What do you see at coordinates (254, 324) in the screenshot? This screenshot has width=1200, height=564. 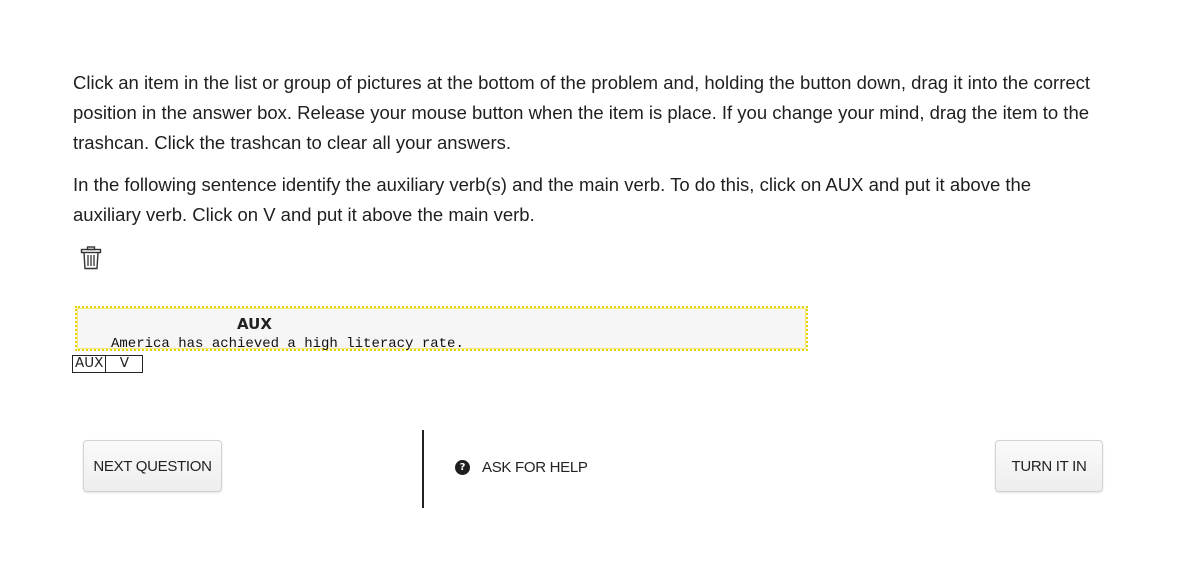 I see `placed-aux-label: AUX` at bounding box center [254, 324].